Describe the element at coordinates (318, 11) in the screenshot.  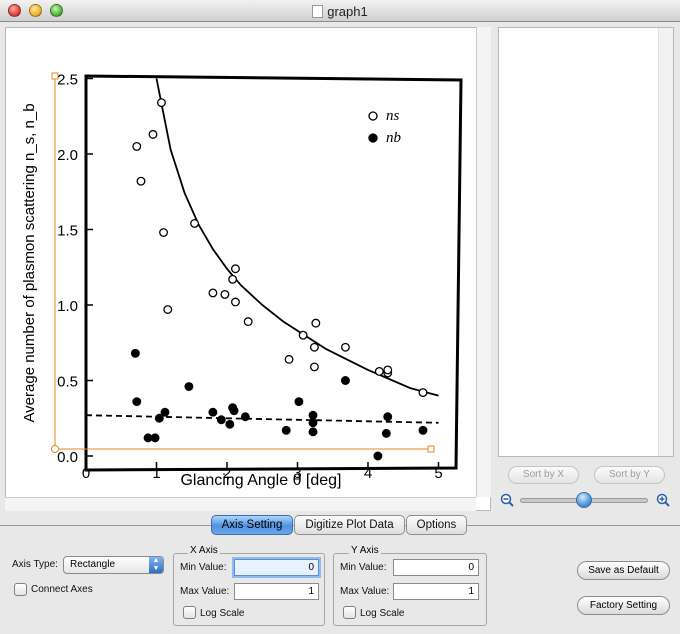
I see `document-icon` at that location.